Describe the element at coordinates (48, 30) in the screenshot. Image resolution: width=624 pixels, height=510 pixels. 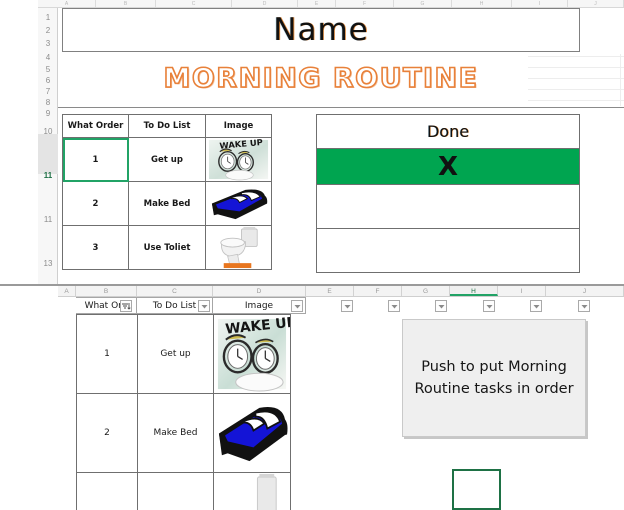
I see `row-number-2: 2` at that location.